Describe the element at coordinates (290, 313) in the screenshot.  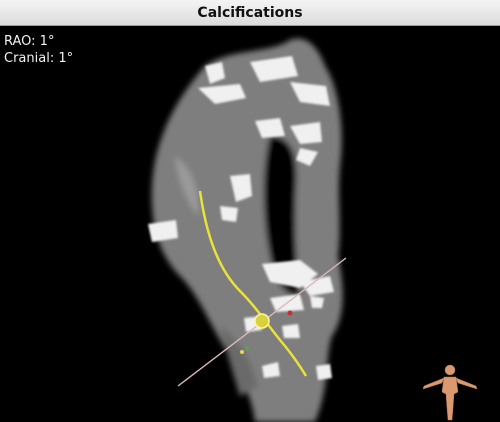
I see `red-marker` at that location.